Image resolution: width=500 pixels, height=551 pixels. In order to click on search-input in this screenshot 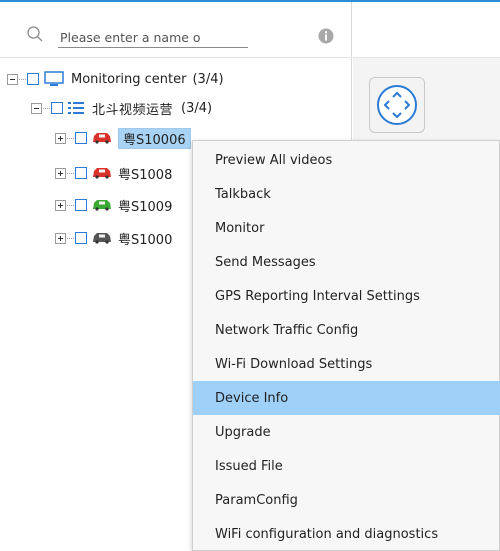, I will do `click(153, 38)`.